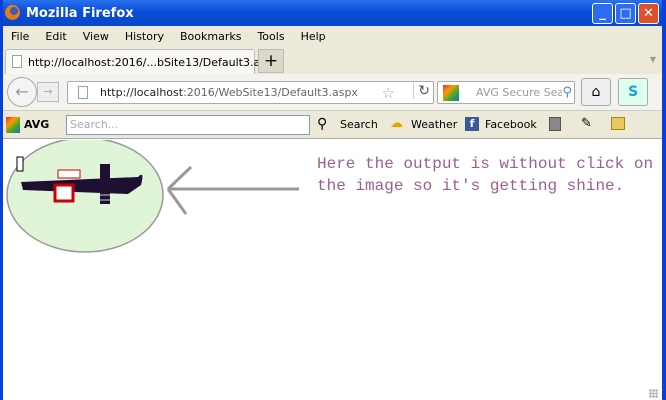 This screenshot has height=400, width=666. Describe the element at coordinates (396, 123) in the screenshot. I see `weather-icon: ☁` at that location.